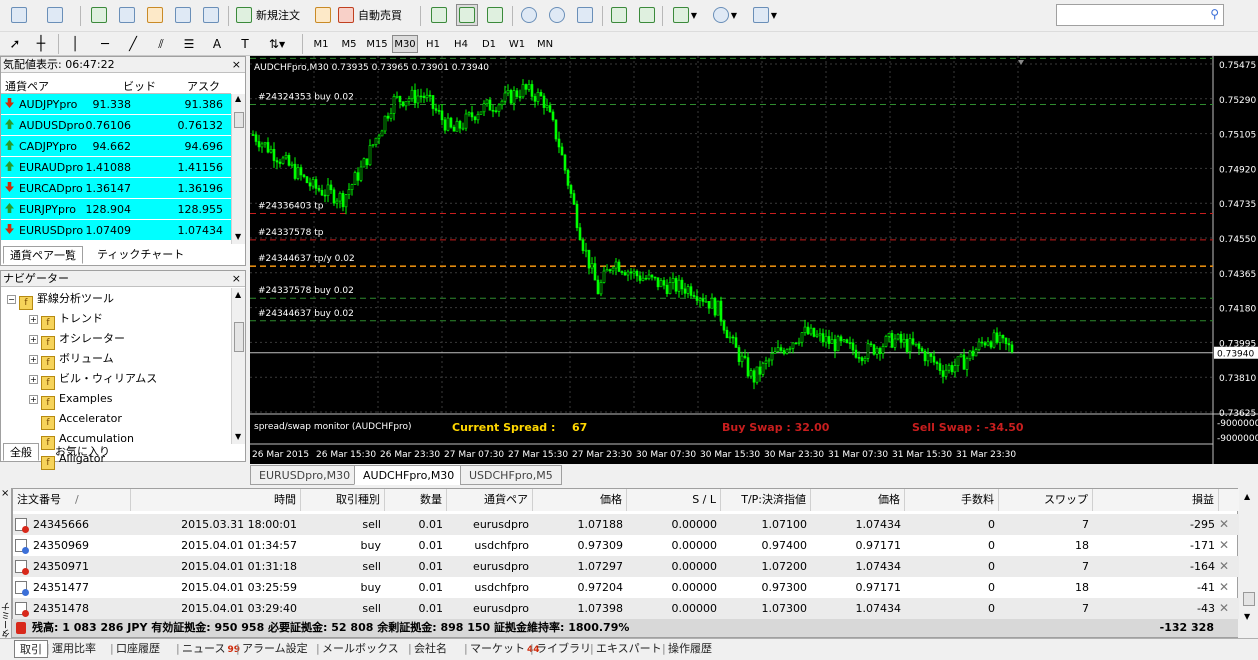 This screenshot has width=1258, height=660. What do you see at coordinates (690, 649) in the screenshot?
I see `terminal-tab: 操作履歴` at bounding box center [690, 649].